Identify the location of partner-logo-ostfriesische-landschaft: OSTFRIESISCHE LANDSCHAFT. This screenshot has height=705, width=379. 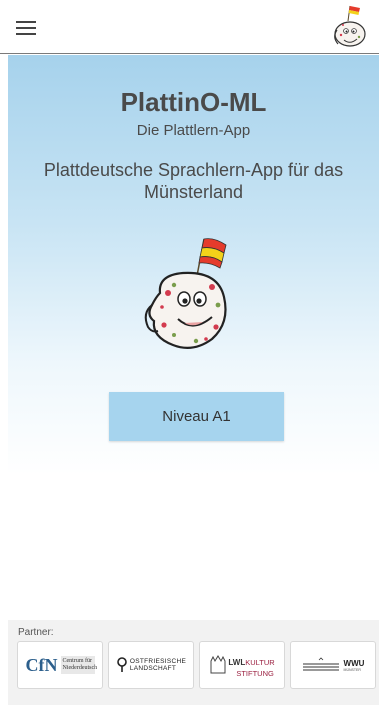
(151, 665).